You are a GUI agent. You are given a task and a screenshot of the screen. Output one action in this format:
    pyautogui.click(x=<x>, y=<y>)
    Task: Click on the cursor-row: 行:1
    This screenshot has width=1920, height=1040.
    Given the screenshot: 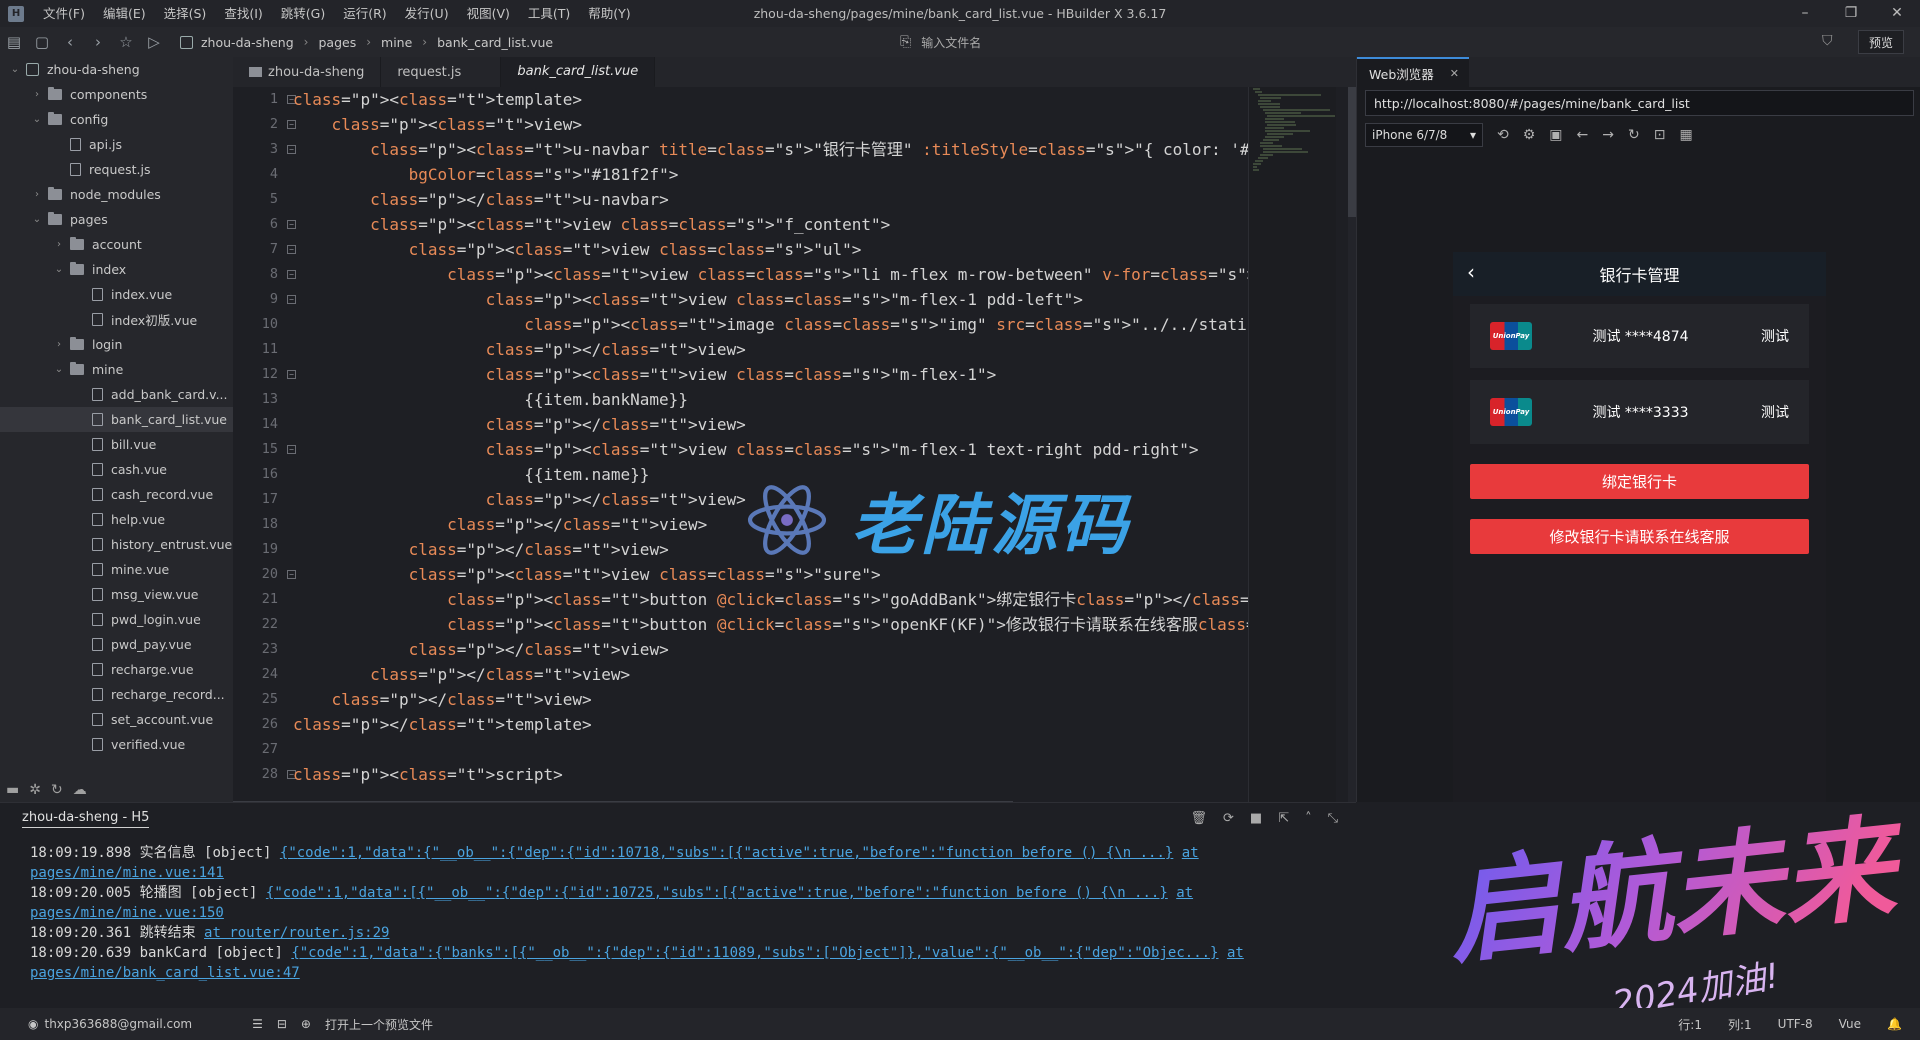 What is the action you would take?
    pyautogui.click(x=1690, y=1024)
    